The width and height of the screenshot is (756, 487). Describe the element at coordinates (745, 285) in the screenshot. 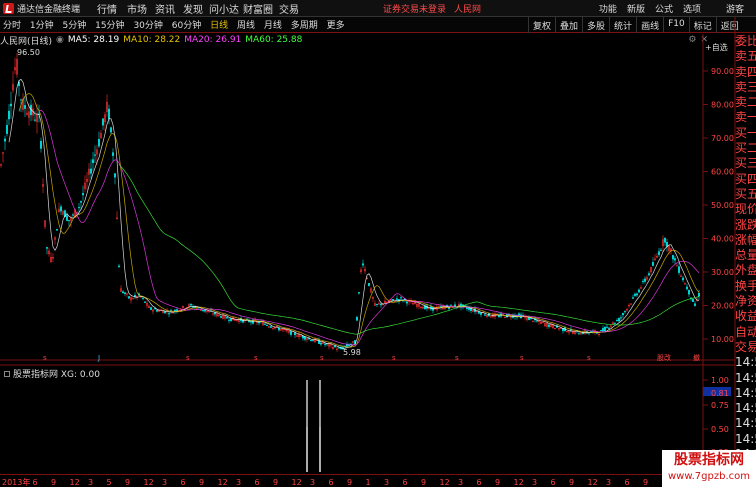

I see `side-panel-item: 换手` at that location.